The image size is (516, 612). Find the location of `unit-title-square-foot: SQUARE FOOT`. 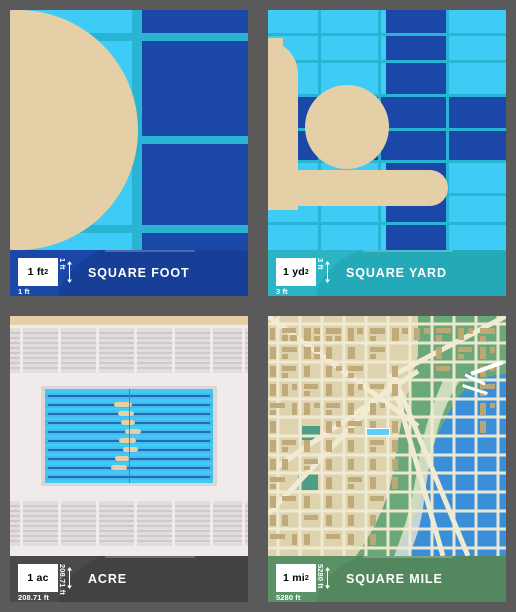

unit-title-square-foot: SQUARE FOOT is located at coordinates (139, 273).